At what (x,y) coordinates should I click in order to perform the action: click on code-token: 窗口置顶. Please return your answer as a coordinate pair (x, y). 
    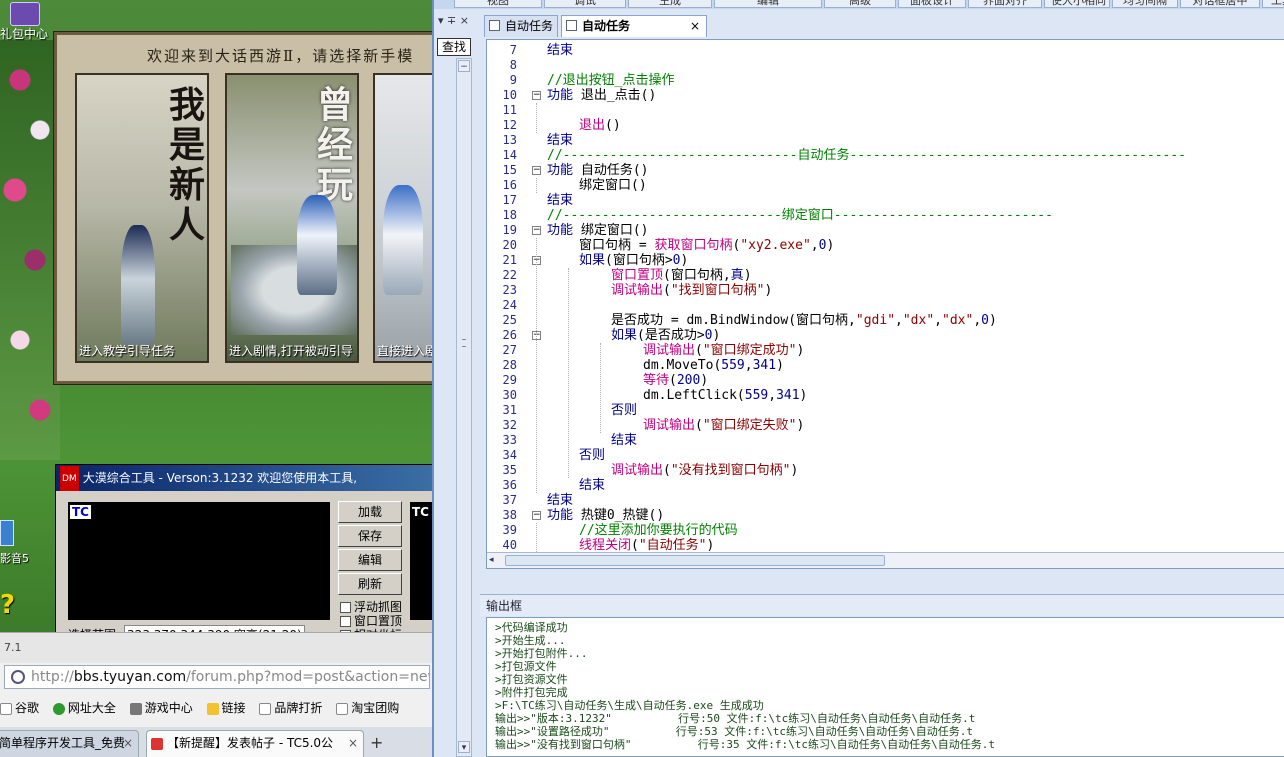
    Looking at the image, I should click on (637, 275).